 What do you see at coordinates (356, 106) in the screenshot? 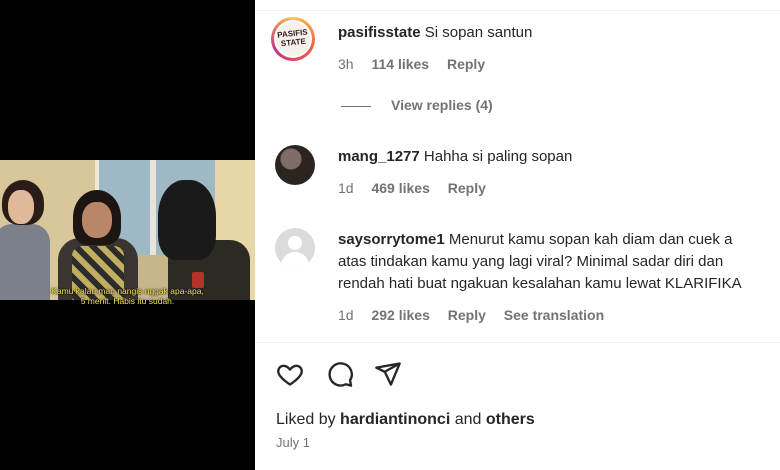
I see `replies-line` at bounding box center [356, 106].